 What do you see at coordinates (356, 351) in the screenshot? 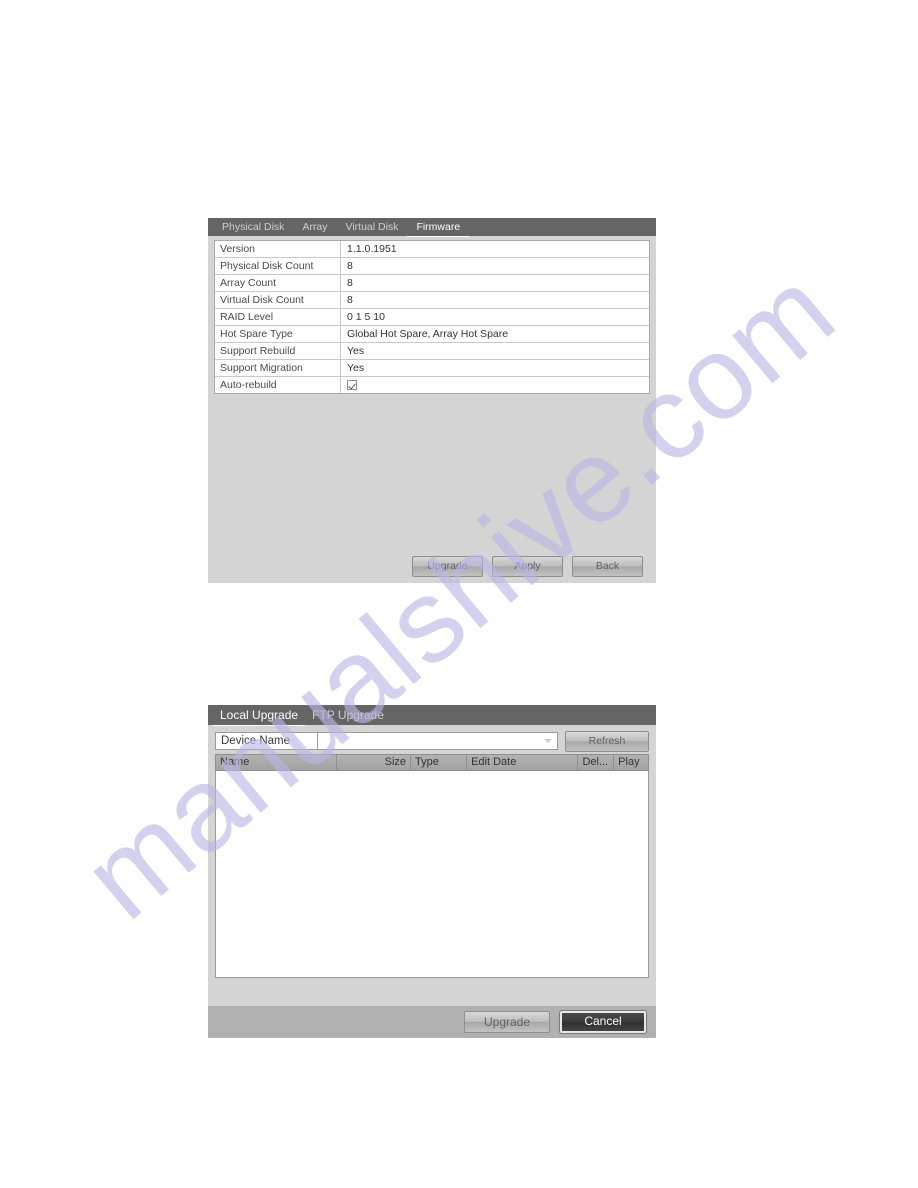
I see `row-value-support-rebuild: Yes` at bounding box center [356, 351].